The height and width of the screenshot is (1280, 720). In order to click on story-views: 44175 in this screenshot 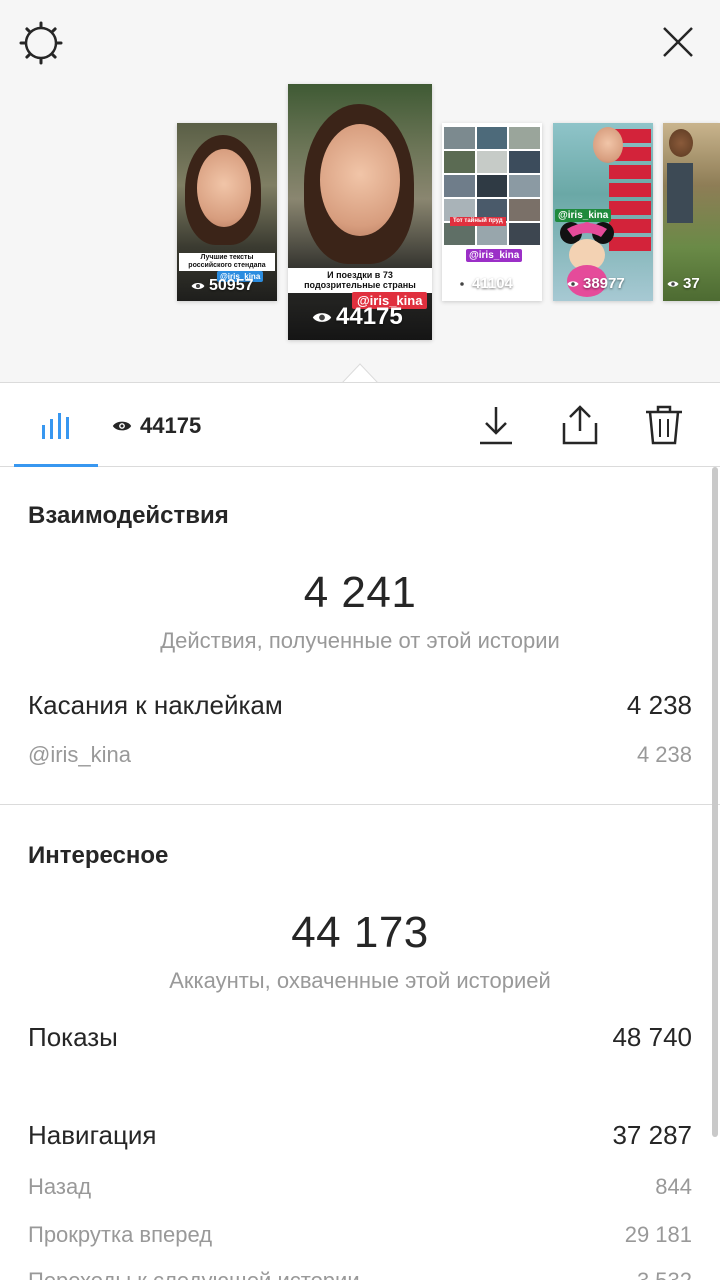, I will do `click(357, 317)`.